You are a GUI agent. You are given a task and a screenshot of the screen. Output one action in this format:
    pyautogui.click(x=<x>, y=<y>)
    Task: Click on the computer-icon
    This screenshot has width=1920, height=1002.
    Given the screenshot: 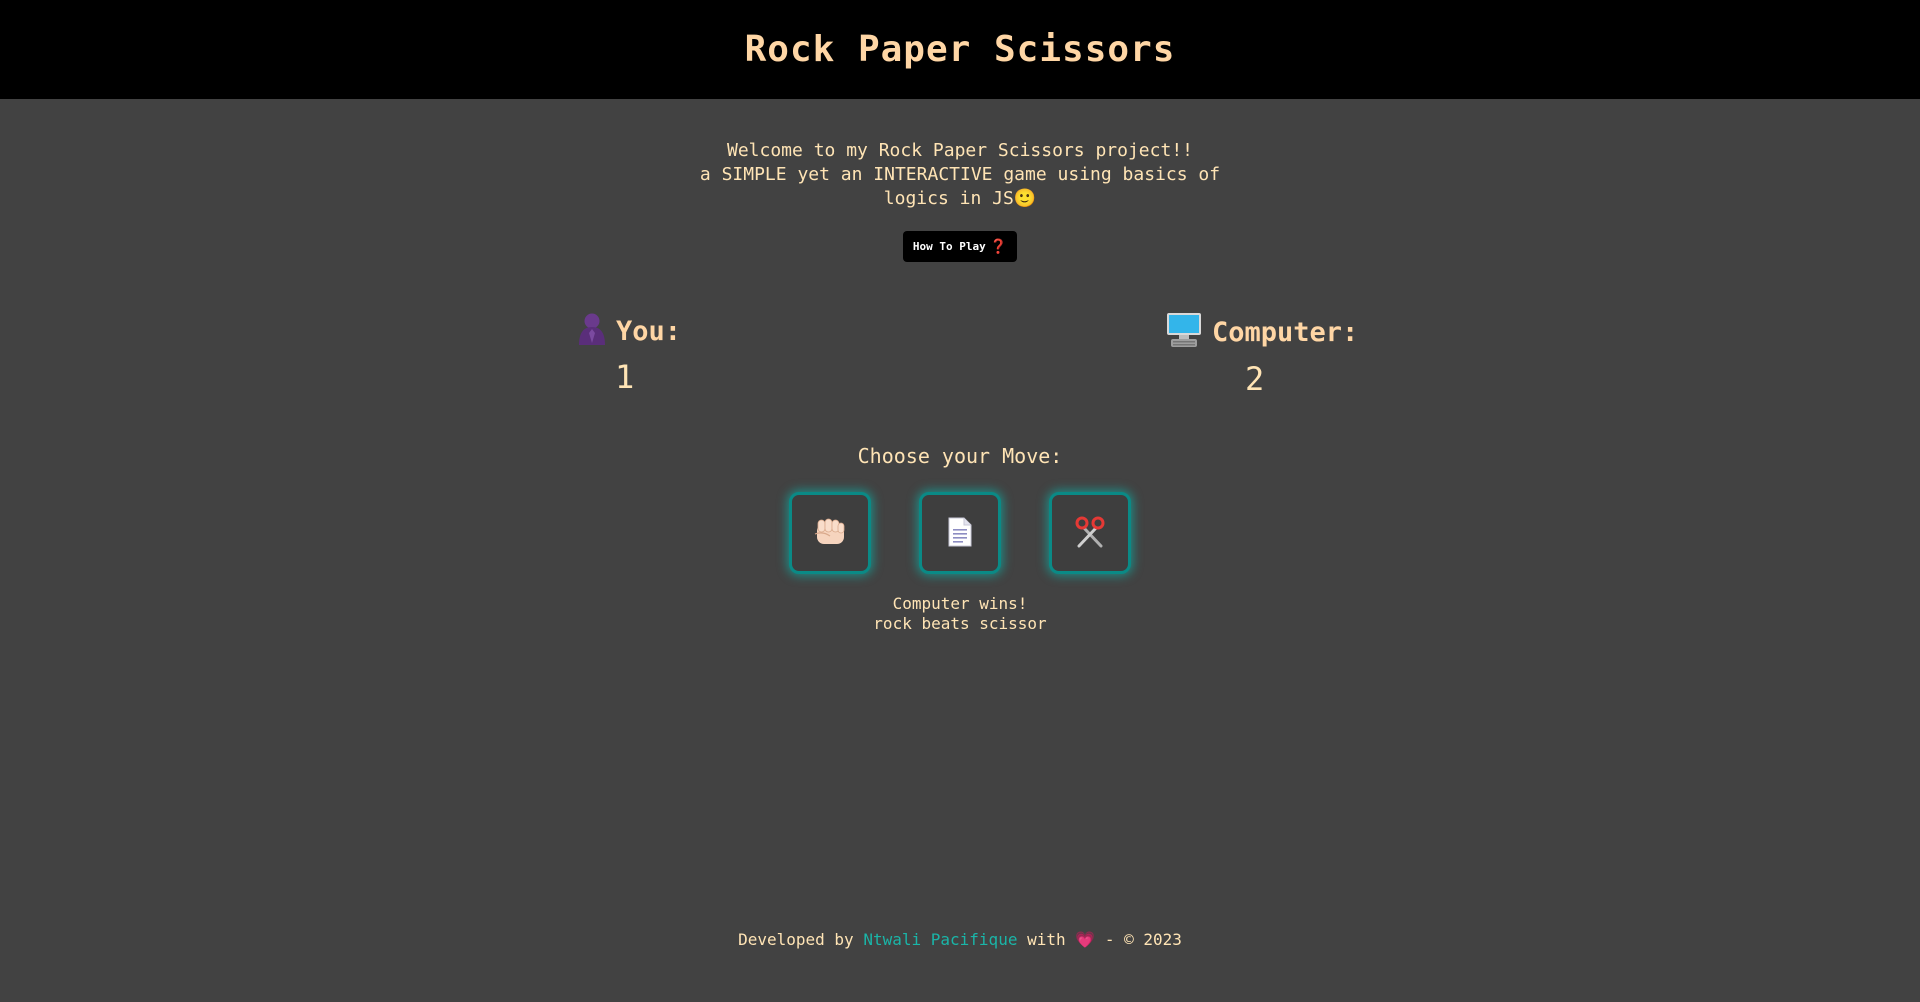 What is the action you would take?
    pyautogui.click(x=1184, y=332)
    